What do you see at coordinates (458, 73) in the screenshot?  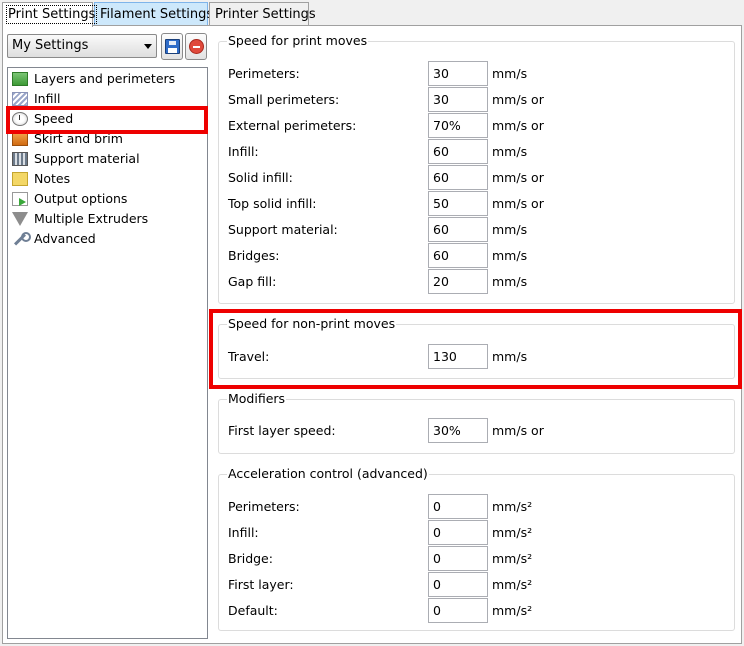 I see `perimeters-speed-input` at bounding box center [458, 73].